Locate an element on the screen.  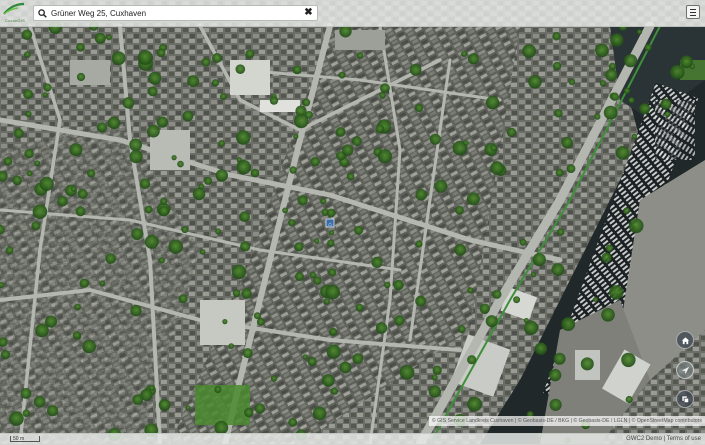
app-logo: CuxonGIS is located at coordinates (14, 13).